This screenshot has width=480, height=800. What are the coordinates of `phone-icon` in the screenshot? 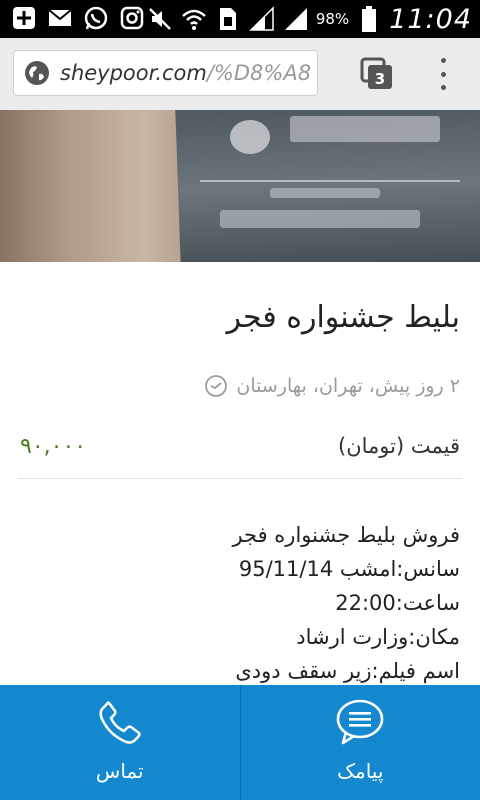 It's located at (120, 722).